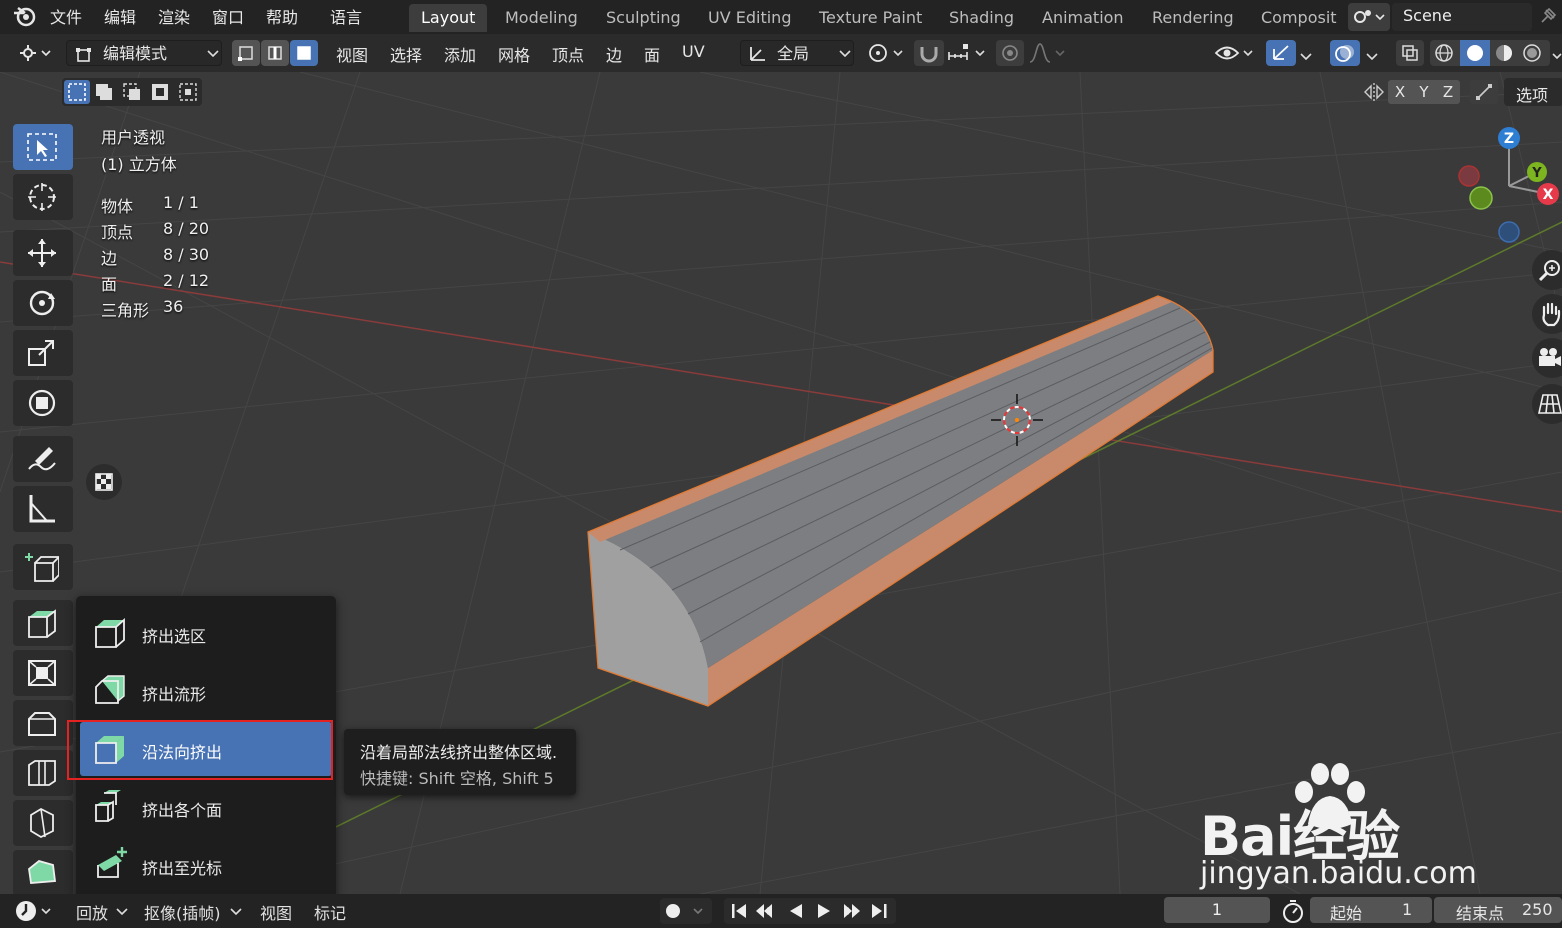 The width and height of the screenshot is (1562, 928). Describe the element at coordinates (132, 92) in the screenshot. I see `select-subtract-icon` at that location.